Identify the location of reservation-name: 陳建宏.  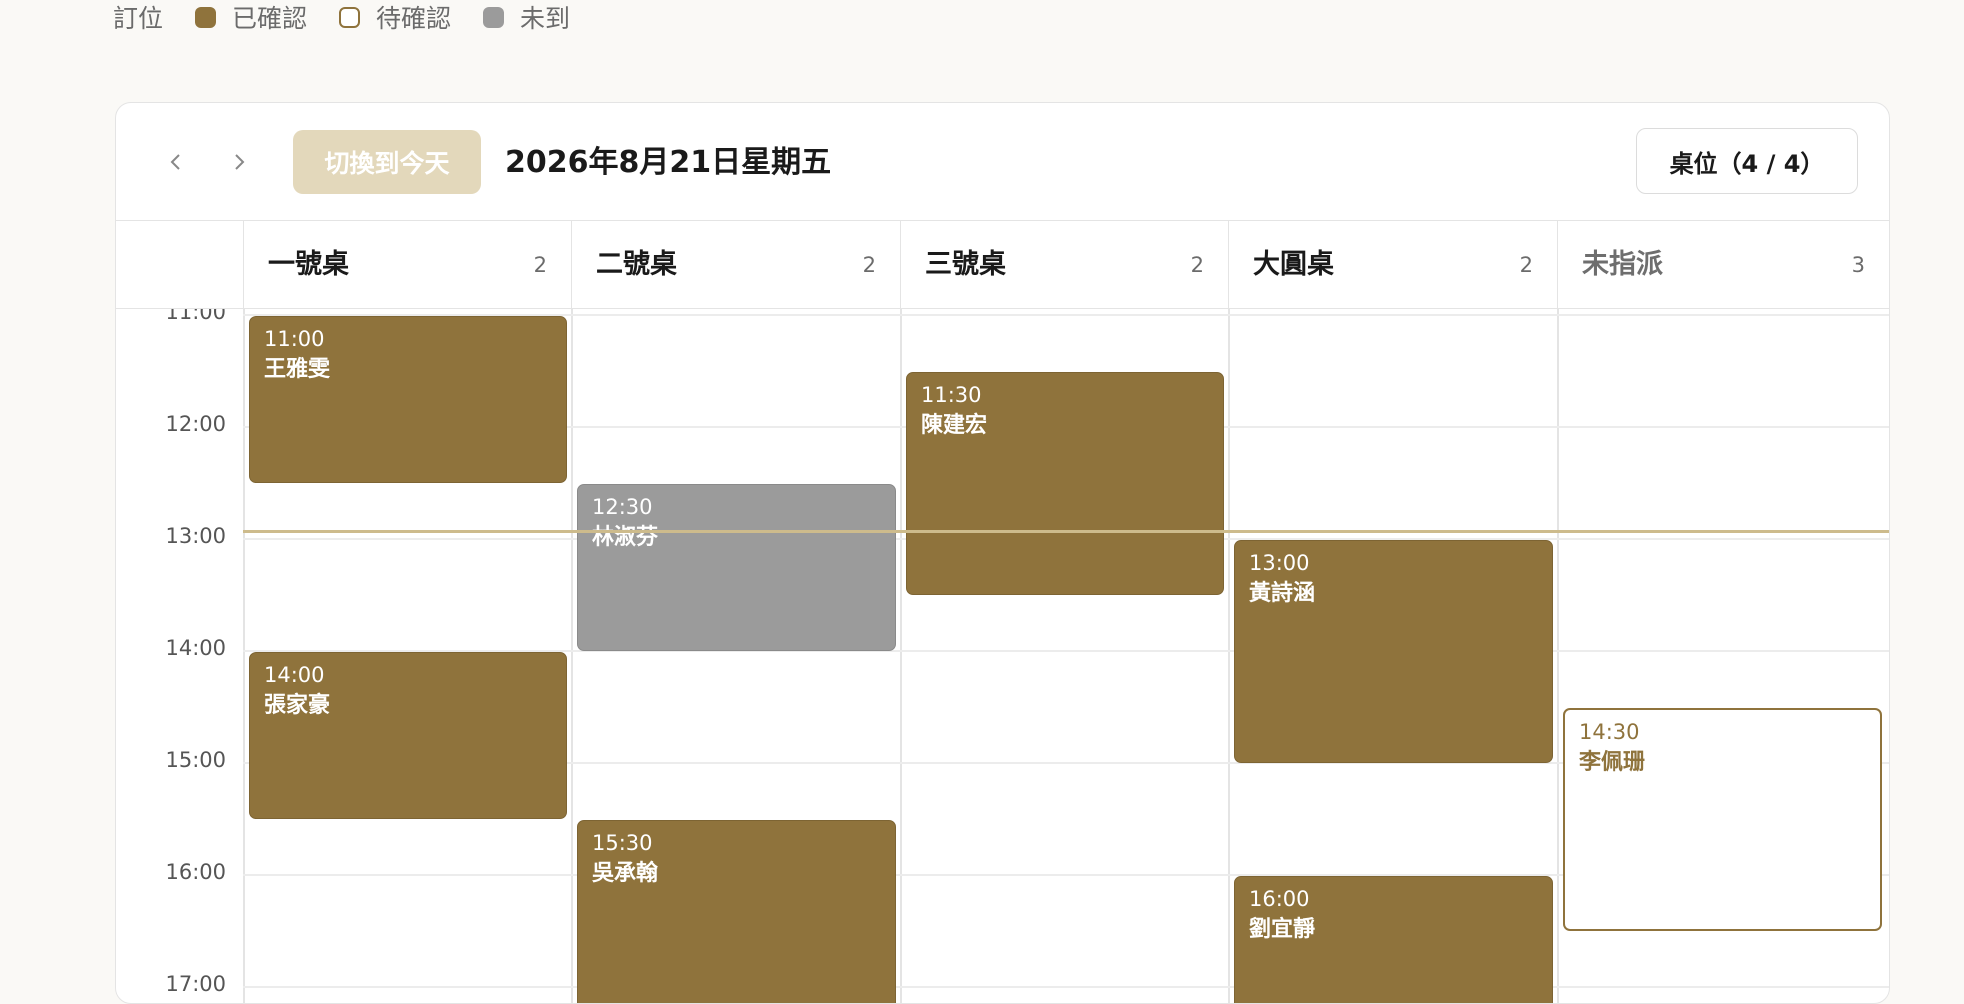
(954, 425).